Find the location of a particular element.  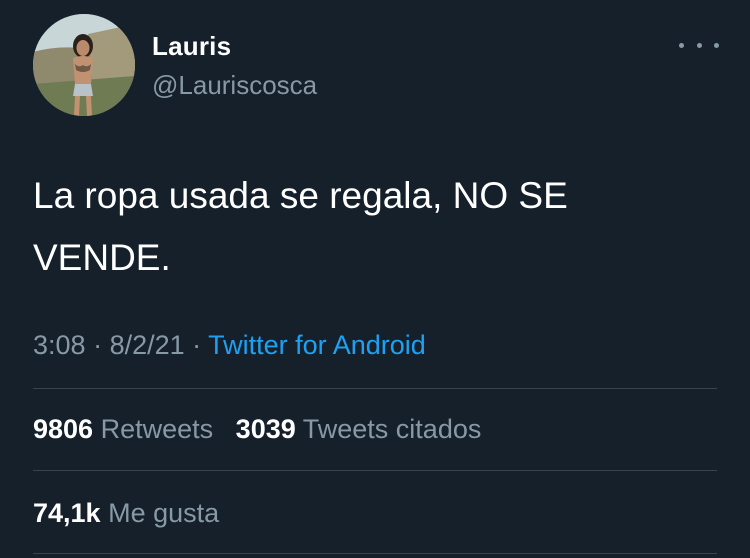

retweets-link: 9806 Retweets is located at coordinates (123, 429).